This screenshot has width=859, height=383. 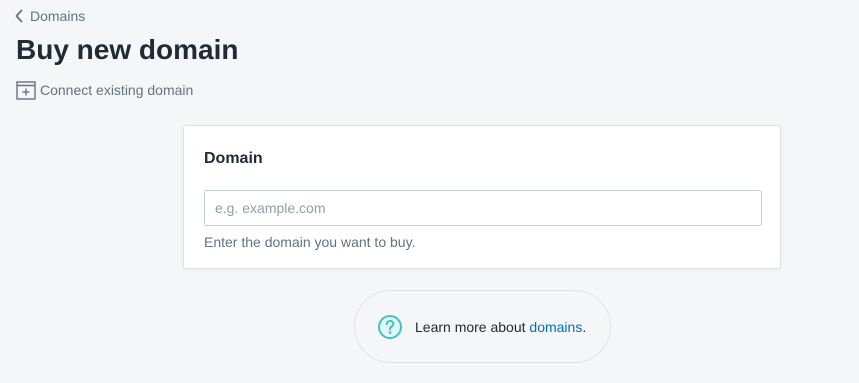 I want to click on footer-help: Learn more about domains., so click(x=482, y=326).